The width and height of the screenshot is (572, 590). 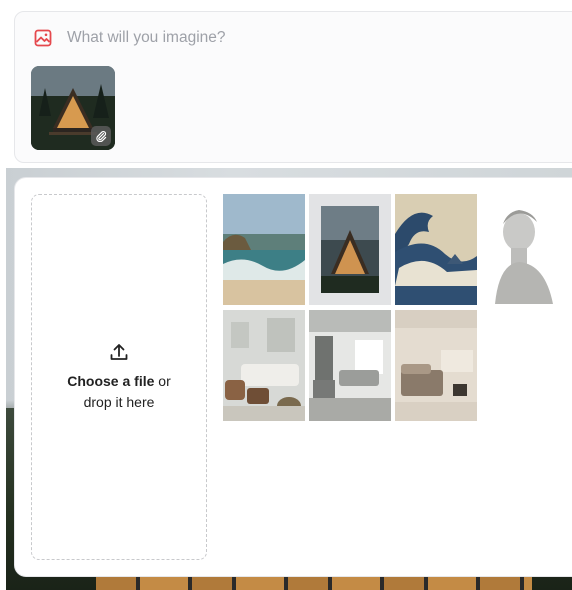 What do you see at coordinates (110, 381) in the screenshot?
I see `choose-file-link: Choose a file` at bounding box center [110, 381].